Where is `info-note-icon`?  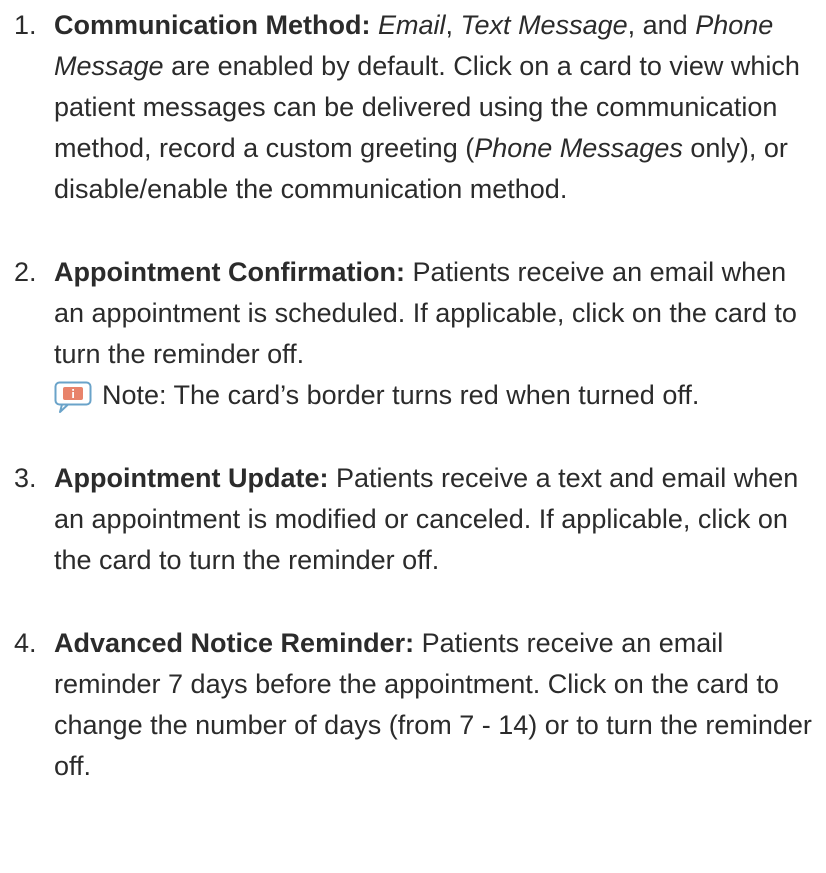
info-note-icon is located at coordinates (73, 397).